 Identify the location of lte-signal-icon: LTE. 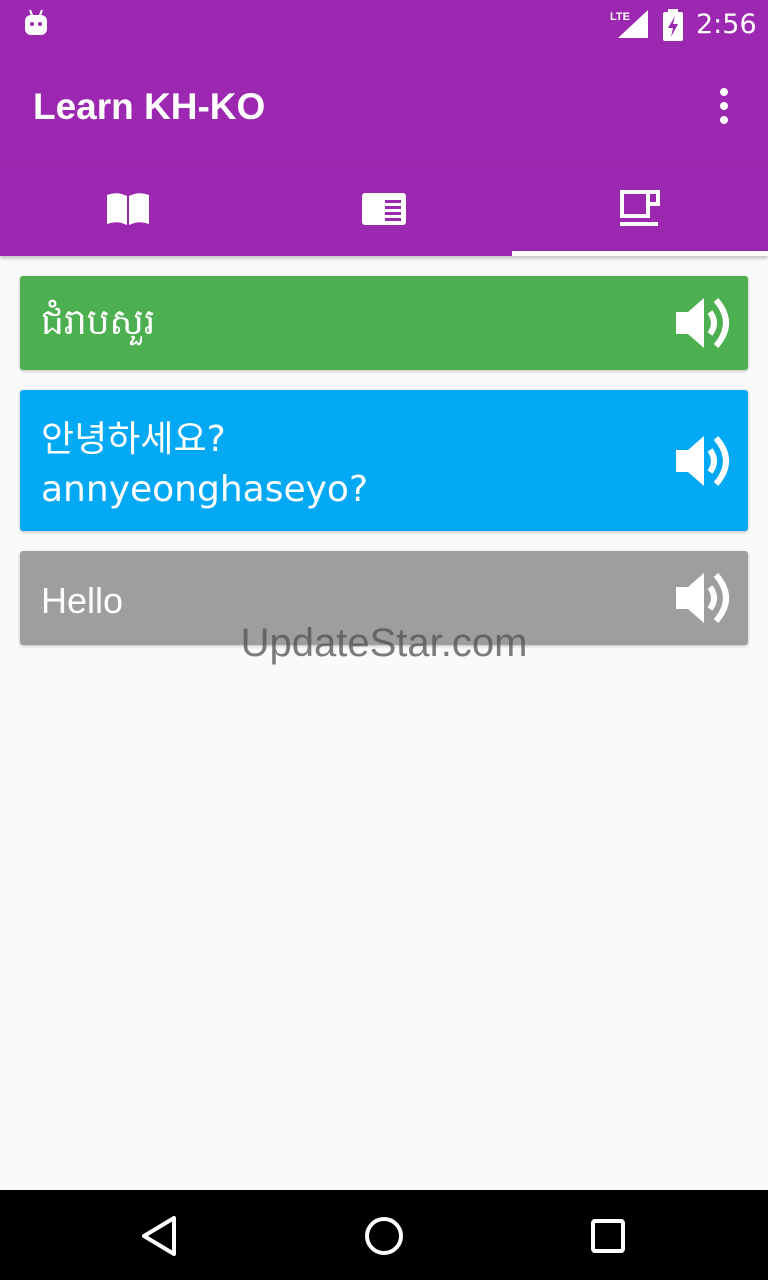
(629, 24).